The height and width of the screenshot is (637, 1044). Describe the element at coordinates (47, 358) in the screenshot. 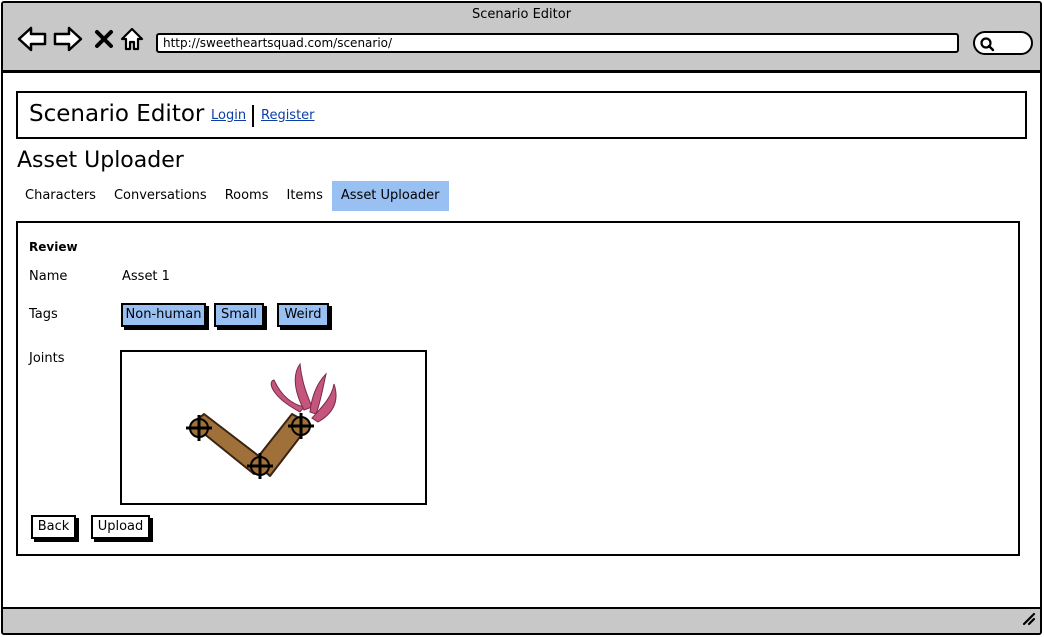

I see `joints-label: Joints` at that location.